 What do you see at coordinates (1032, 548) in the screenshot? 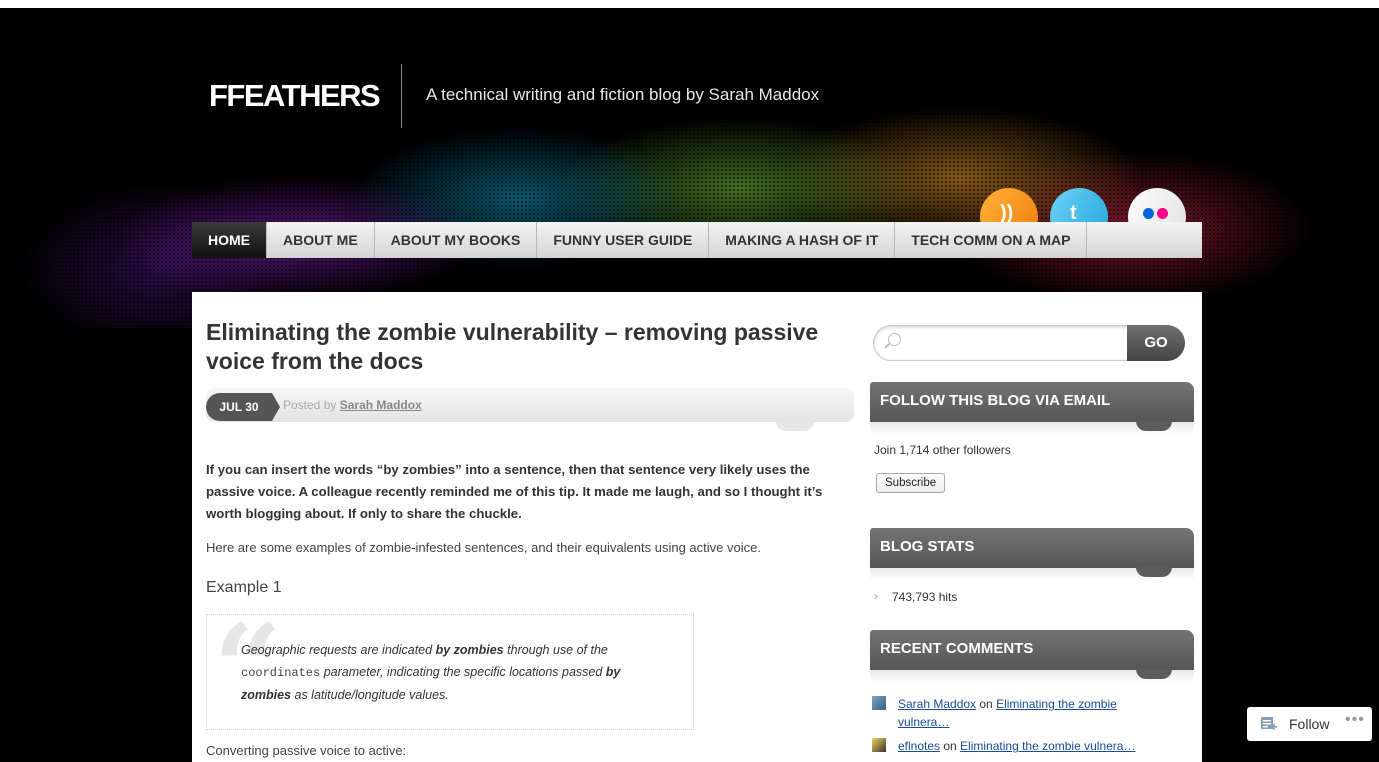
I see `widget-heading-stats: BLOG STATS` at bounding box center [1032, 548].